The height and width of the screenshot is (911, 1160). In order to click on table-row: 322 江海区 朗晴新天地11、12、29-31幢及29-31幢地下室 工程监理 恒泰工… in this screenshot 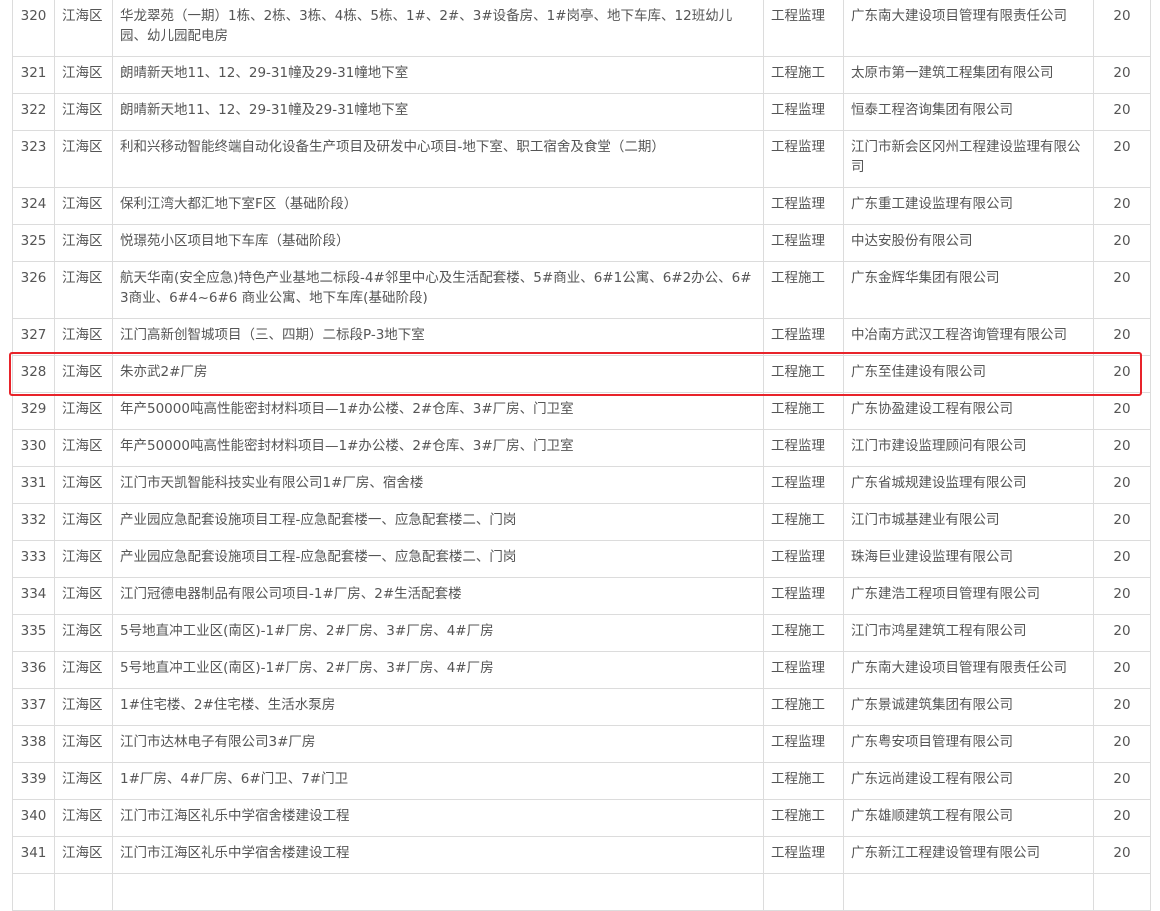, I will do `click(581, 112)`.